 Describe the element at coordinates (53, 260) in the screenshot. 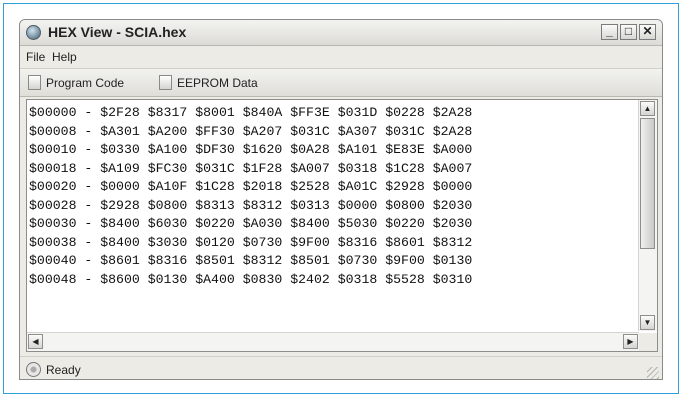

I see `hex-address: $00040` at that location.